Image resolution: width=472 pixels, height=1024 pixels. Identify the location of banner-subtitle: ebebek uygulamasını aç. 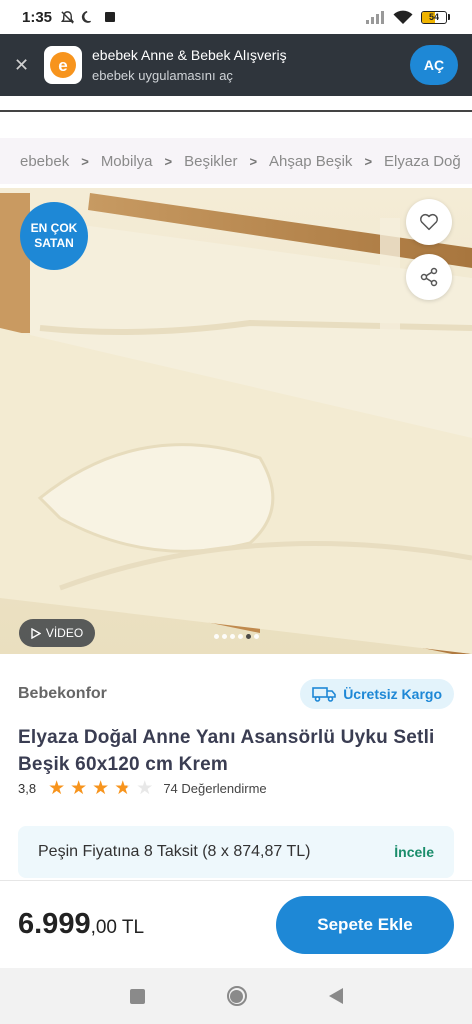
(162, 75).